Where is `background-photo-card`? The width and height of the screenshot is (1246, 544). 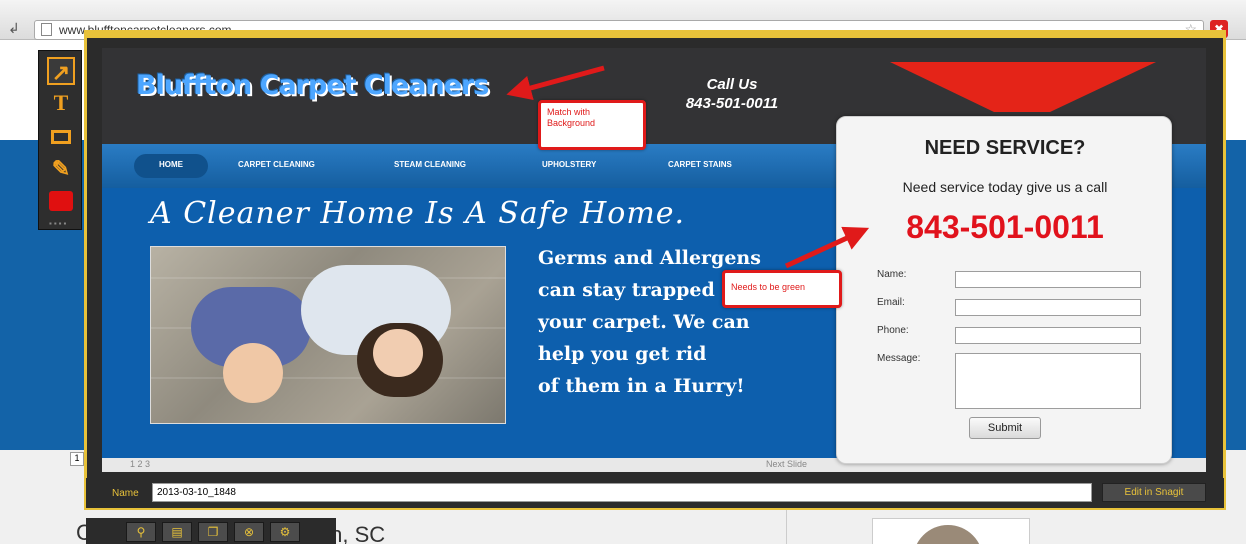
background-photo-card is located at coordinates (951, 531).